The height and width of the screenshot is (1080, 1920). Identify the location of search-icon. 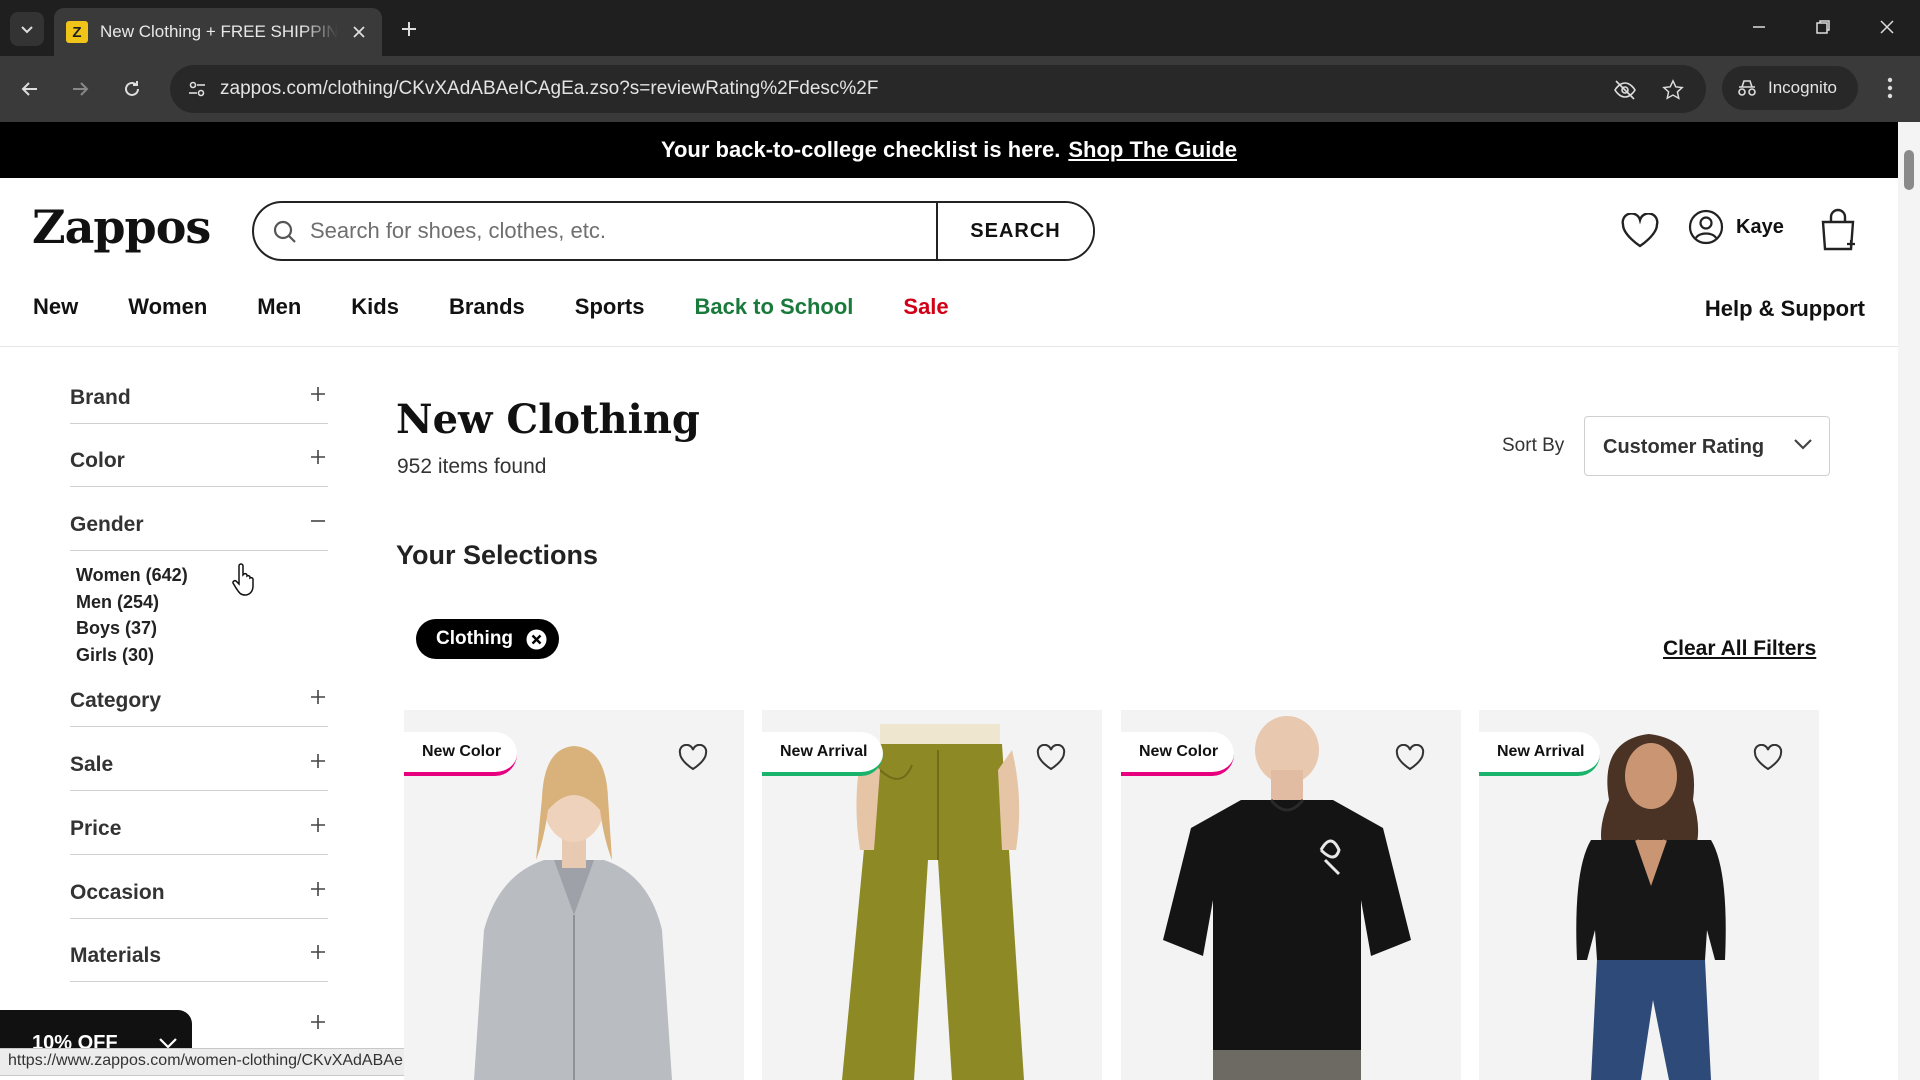
(284, 231).